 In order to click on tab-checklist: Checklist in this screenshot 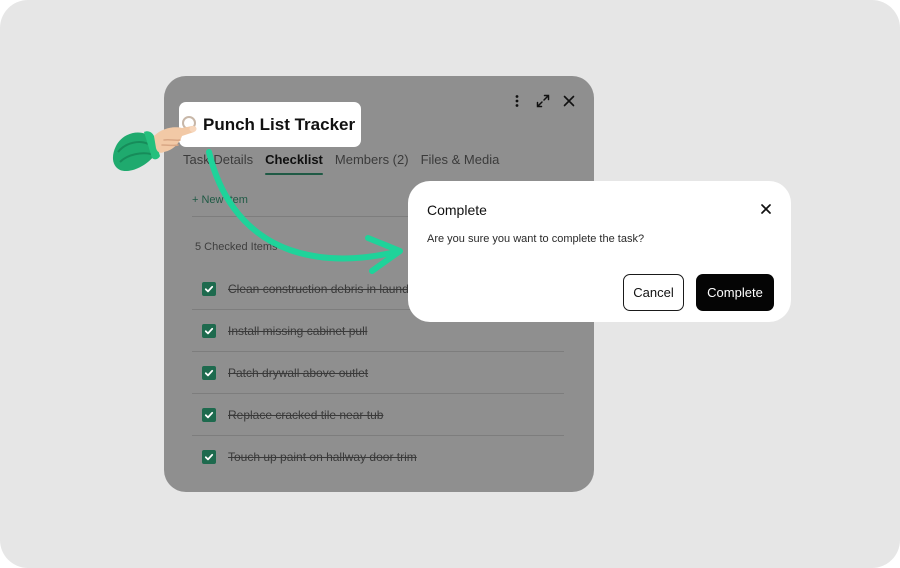, I will do `click(294, 163)`.